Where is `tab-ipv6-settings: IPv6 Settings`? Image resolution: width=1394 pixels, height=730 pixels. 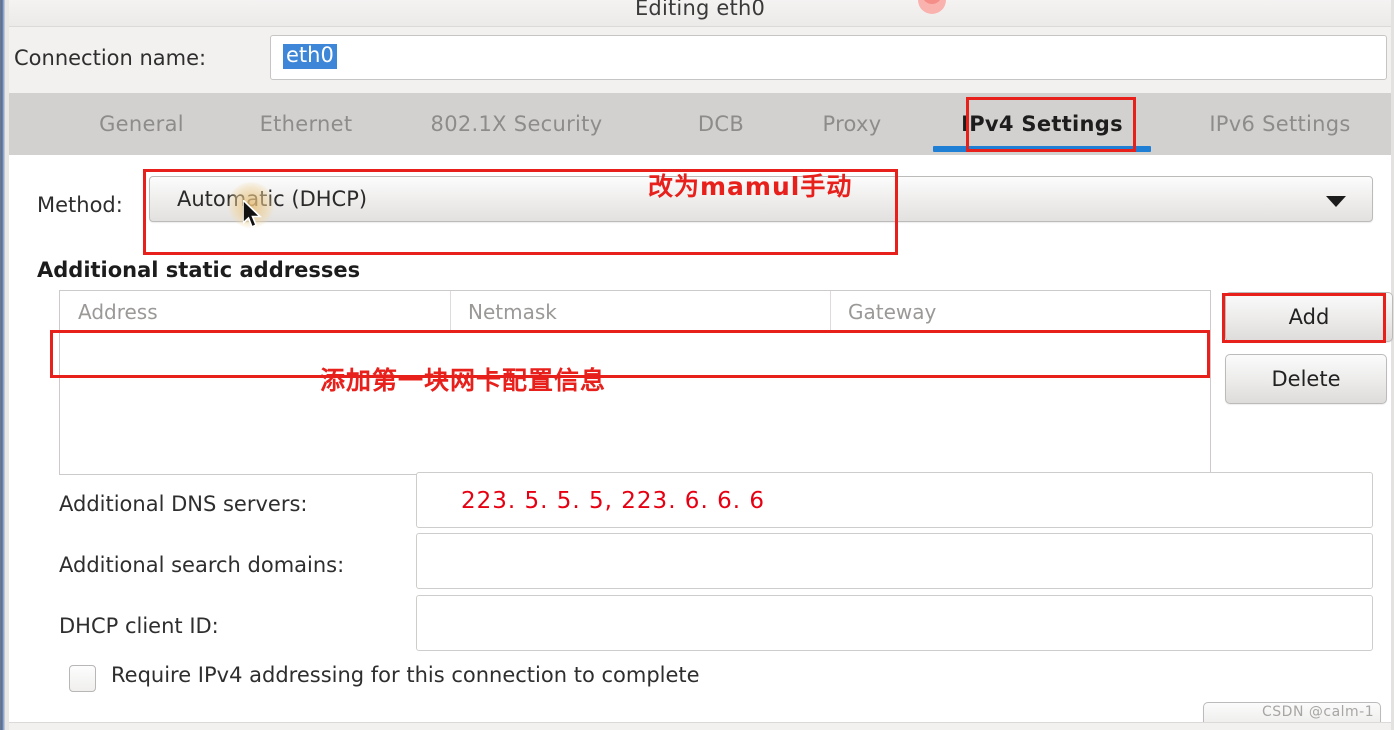
tab-ipv6-settings: IPv6 Settings is located at coordinates (1280, 124).